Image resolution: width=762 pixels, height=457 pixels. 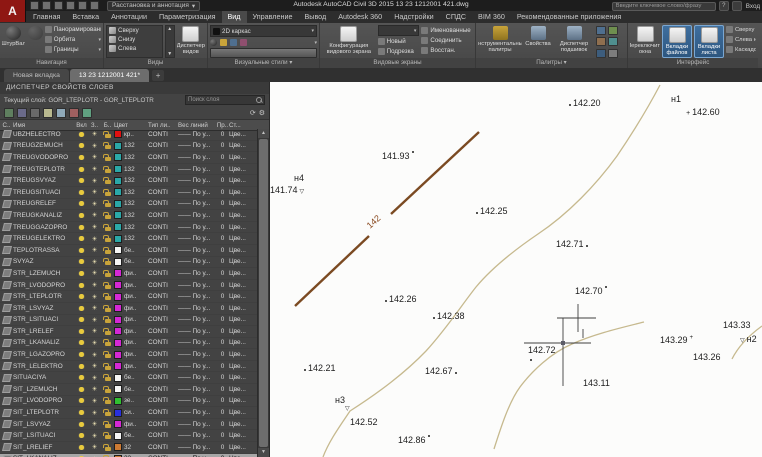 I want to click on column-header-2: Вкл, so click(x=81, y=125).